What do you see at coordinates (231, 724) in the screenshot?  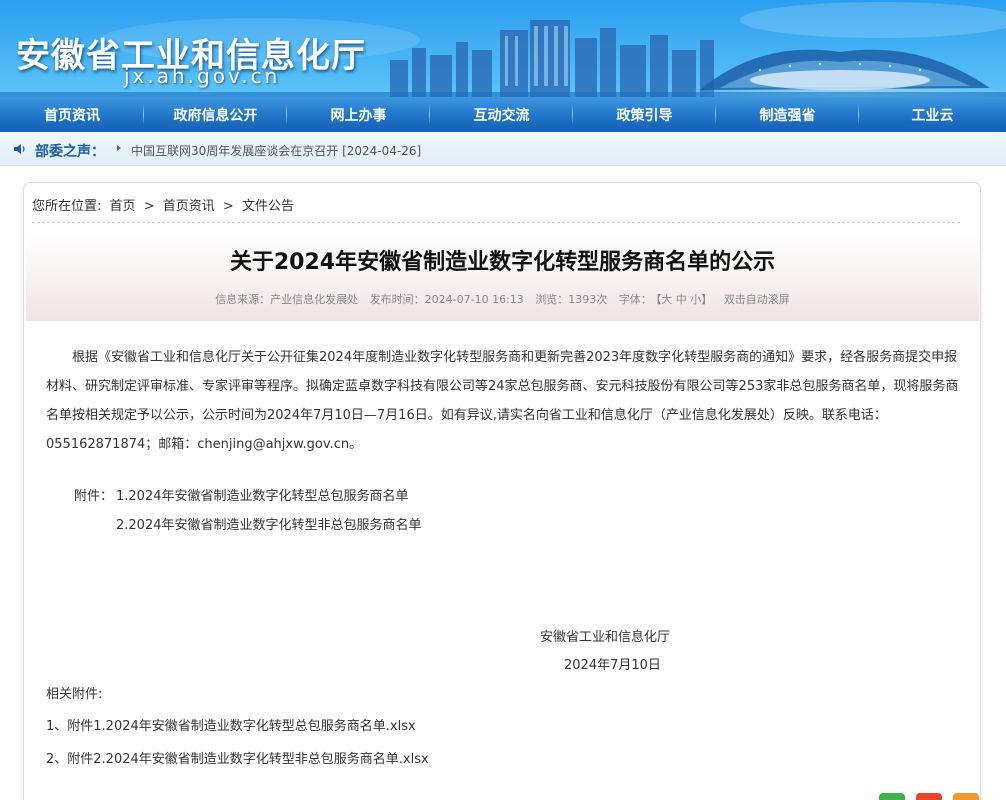 I see `related-file-link-1: 1、附件1.2024年安徽省制造业数字化转型总包服务商名单.xlsx` at bounding box center [231, 724].